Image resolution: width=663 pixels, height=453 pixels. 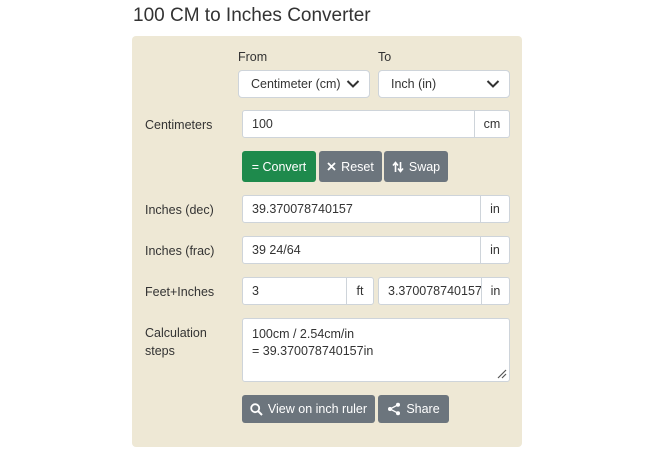 I want to click on swap-label: Swap, so click(x=424, y=166).